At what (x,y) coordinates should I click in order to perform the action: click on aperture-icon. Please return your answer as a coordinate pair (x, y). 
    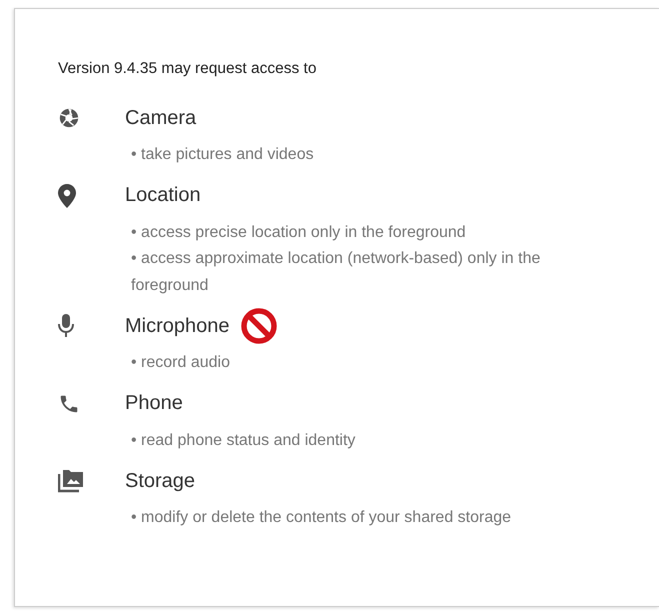
    Looking at the image, I should click on (69, 118).